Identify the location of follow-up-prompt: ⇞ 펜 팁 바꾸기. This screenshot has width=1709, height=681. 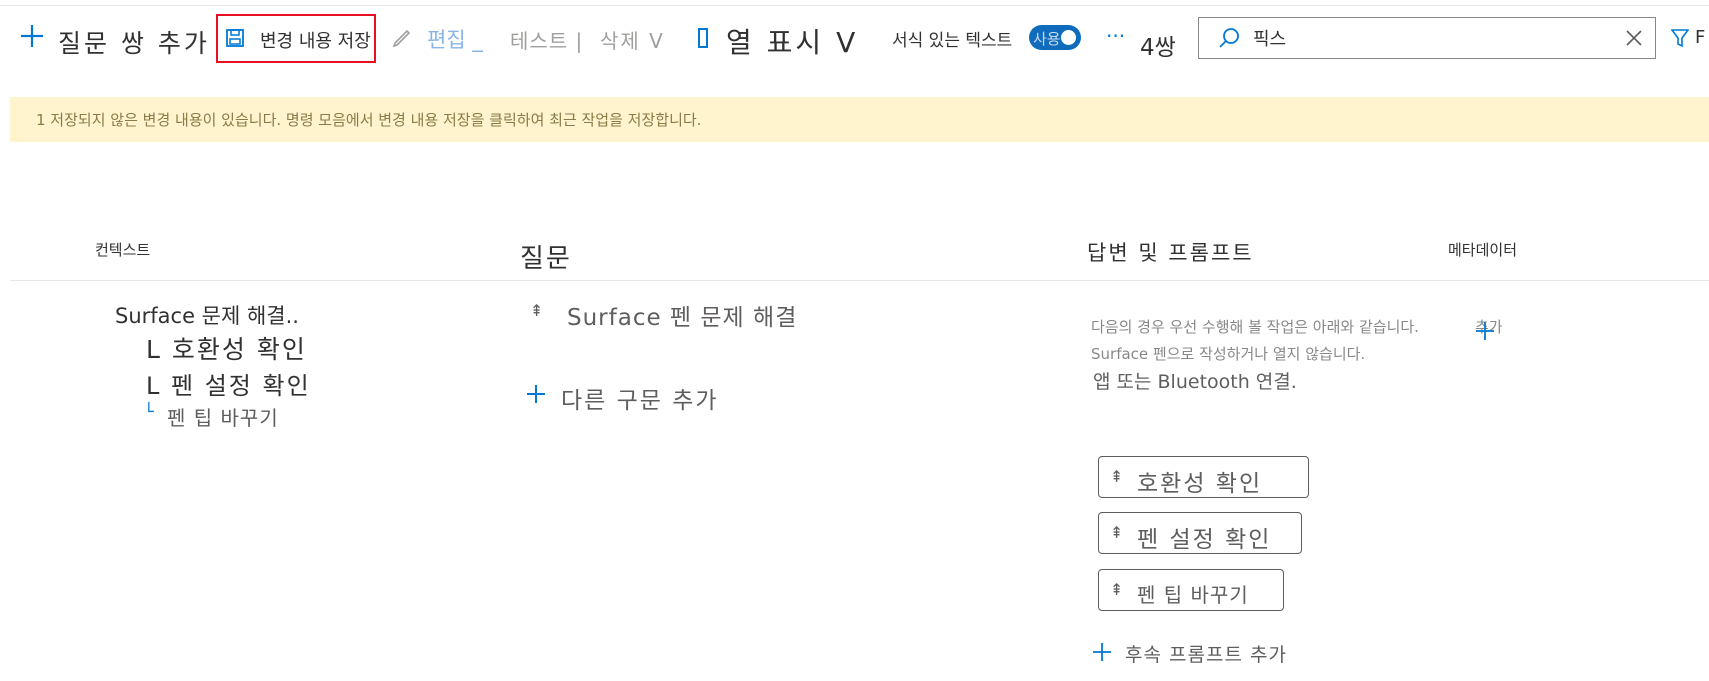
(1191, 590).